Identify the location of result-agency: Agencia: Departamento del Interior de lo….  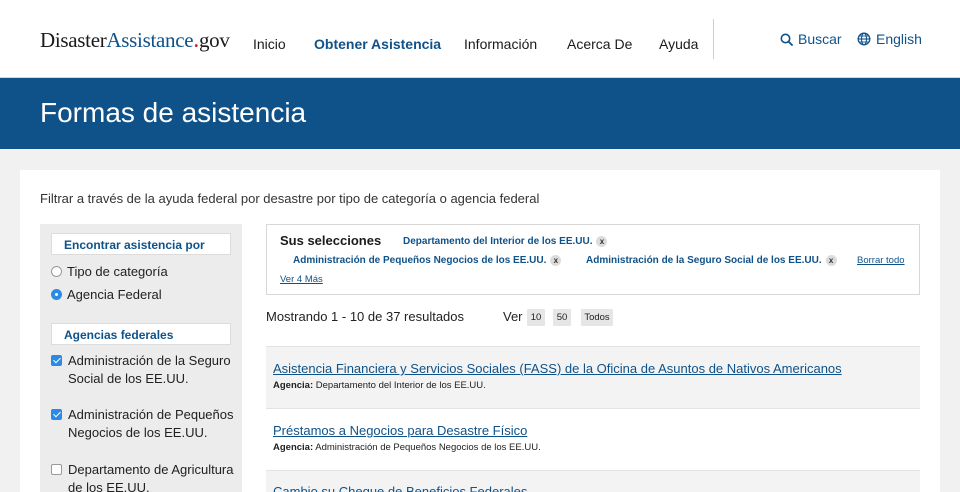
(379, 385).